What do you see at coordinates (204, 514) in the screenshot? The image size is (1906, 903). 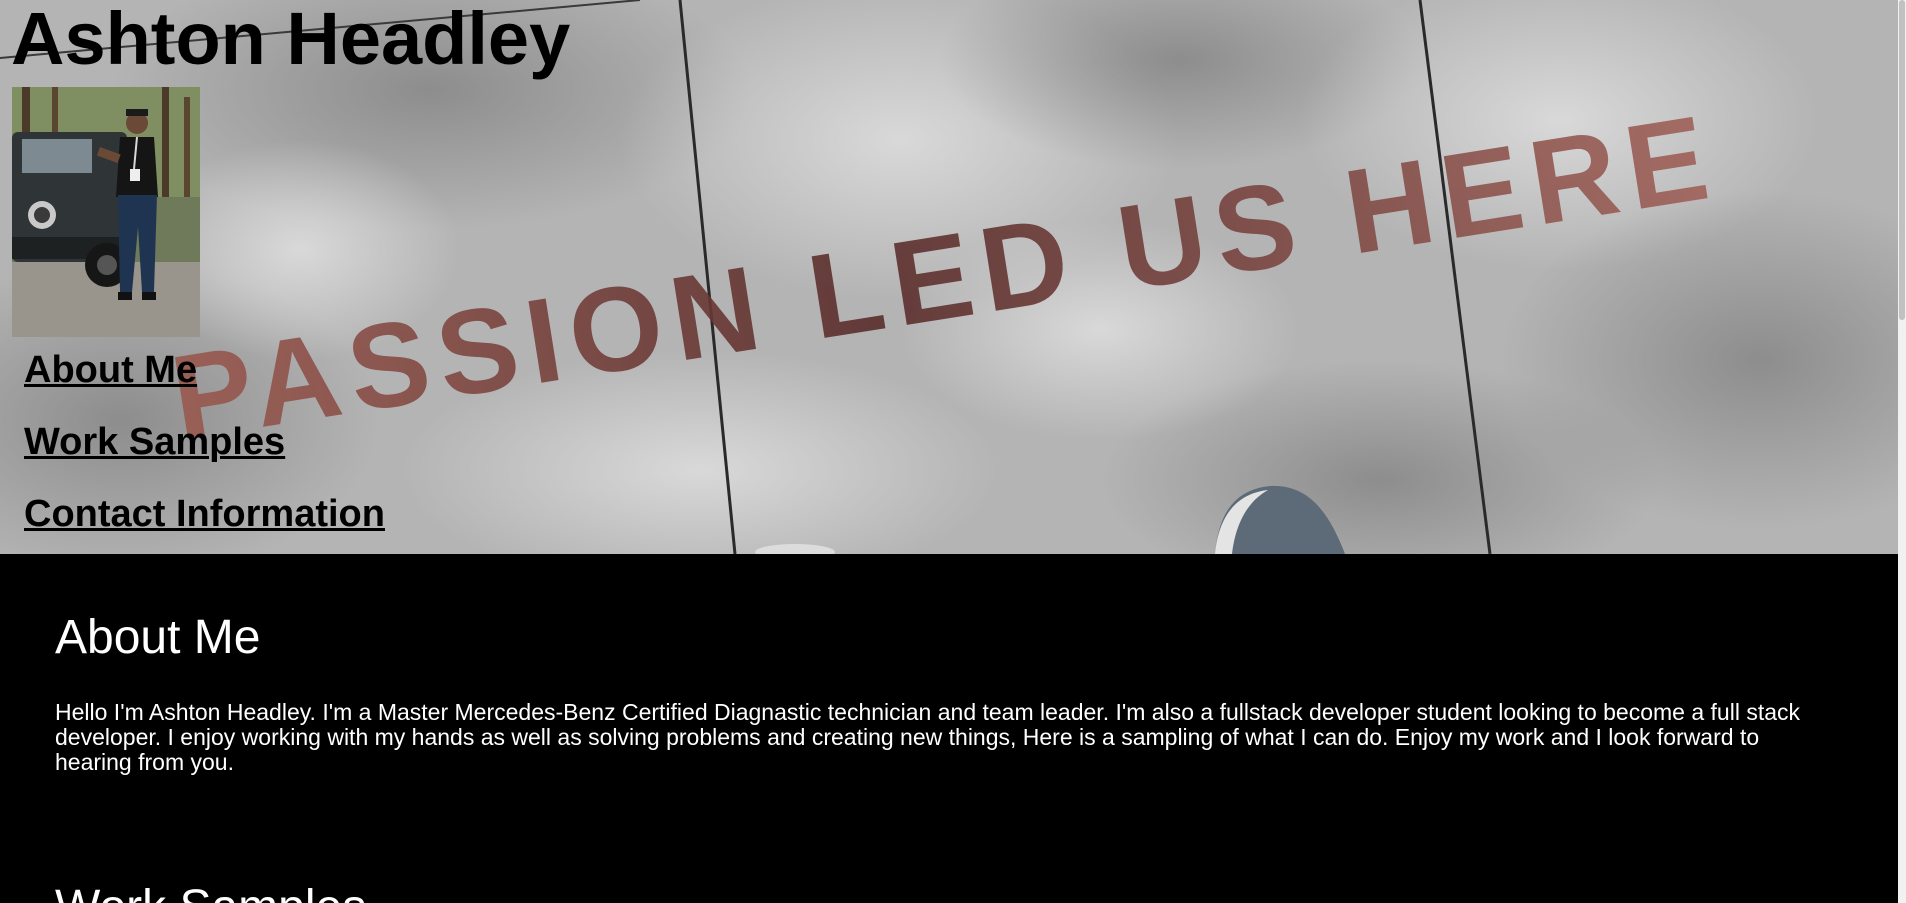 I see `nav-link-contact-information: Contact Information` at bounding box center [204, 514].